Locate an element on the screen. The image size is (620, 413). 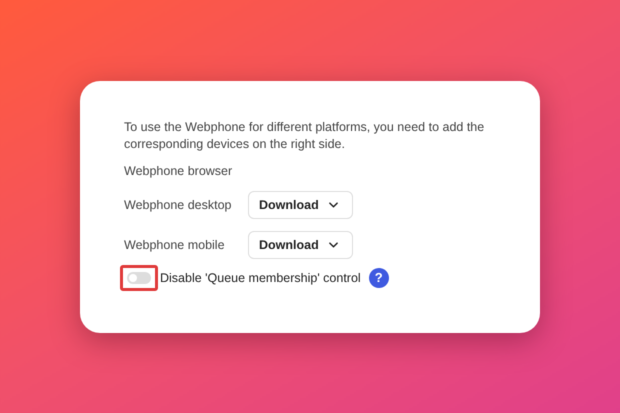
row-label: Webphone mobile is located at coordinates (175, 245).